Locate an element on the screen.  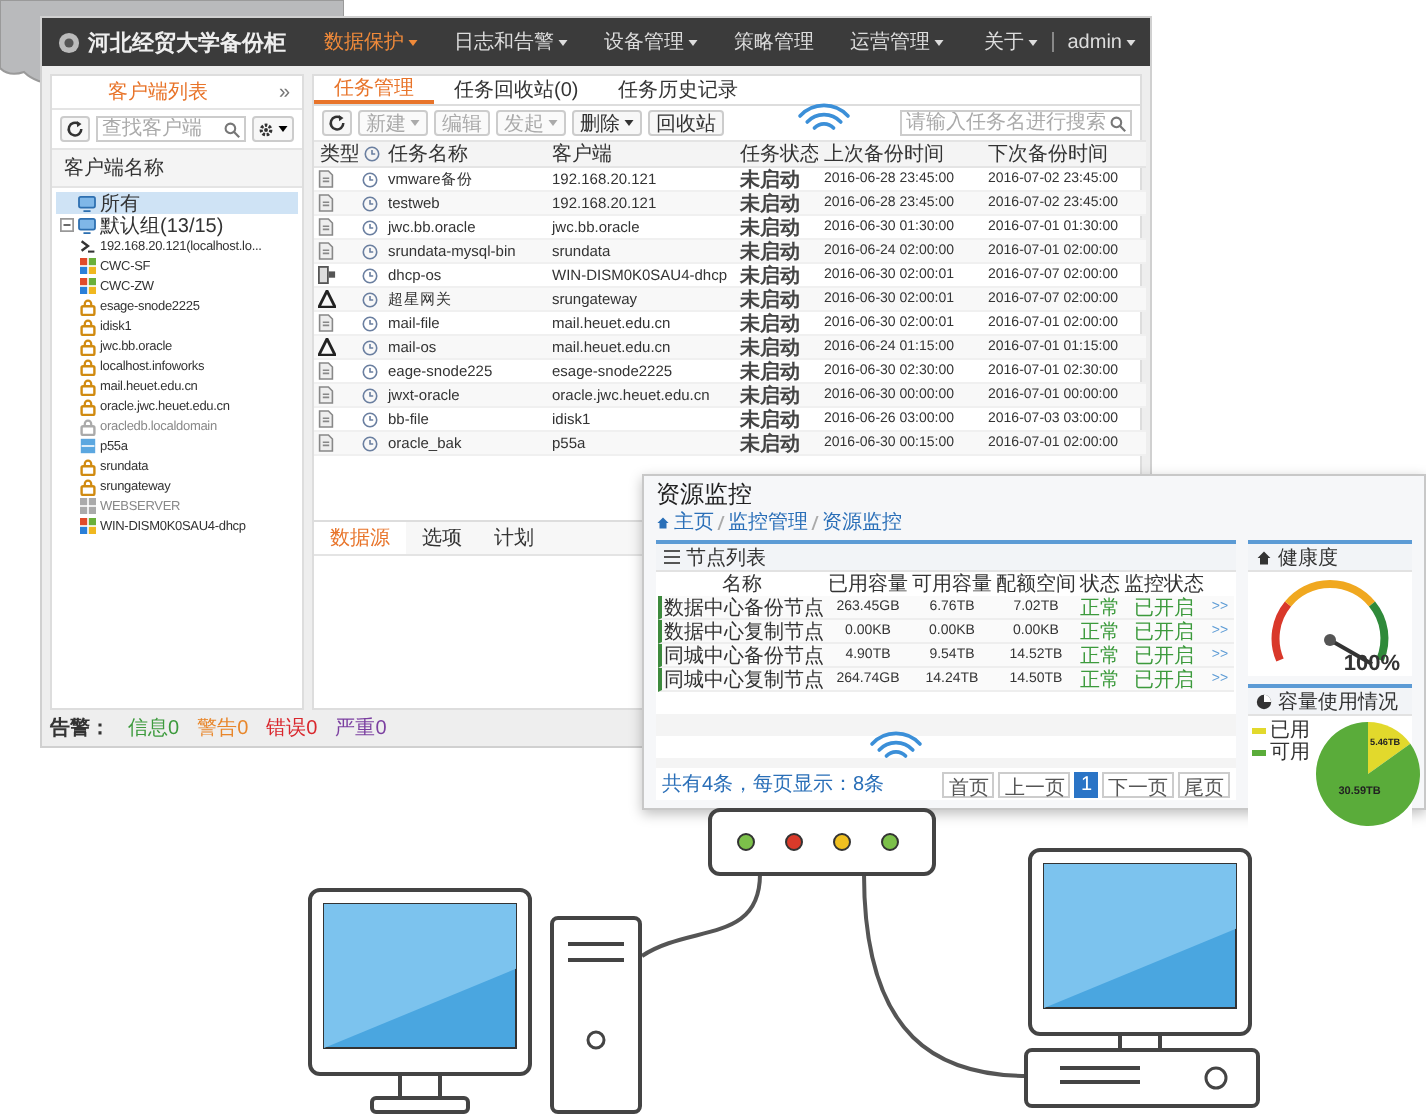
column-header: 可用容量 is located at coordinates (952, 584).